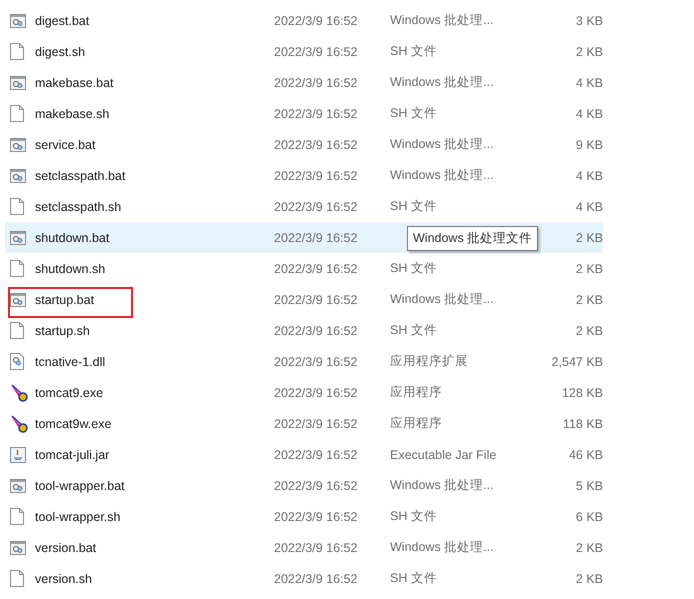 The image size is (694, 599). I want to click on file-size: 5 KB, so click(589, 485).